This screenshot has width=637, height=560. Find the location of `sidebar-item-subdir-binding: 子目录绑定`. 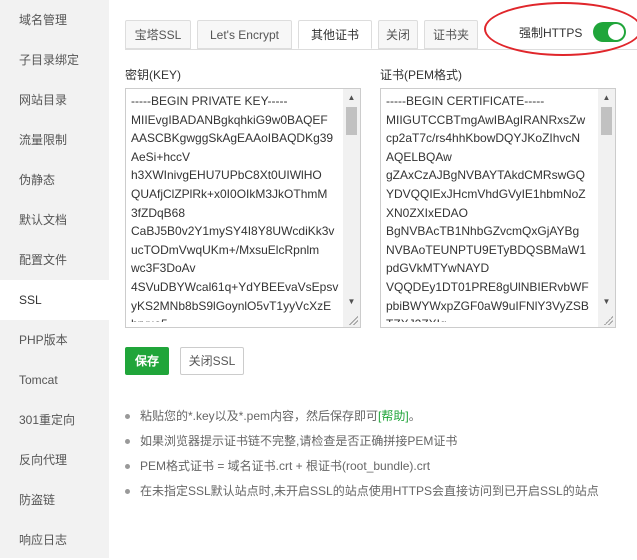

sidebar-item-subdir-binding: 子目录绑定 is located at coordinates (54, 60).